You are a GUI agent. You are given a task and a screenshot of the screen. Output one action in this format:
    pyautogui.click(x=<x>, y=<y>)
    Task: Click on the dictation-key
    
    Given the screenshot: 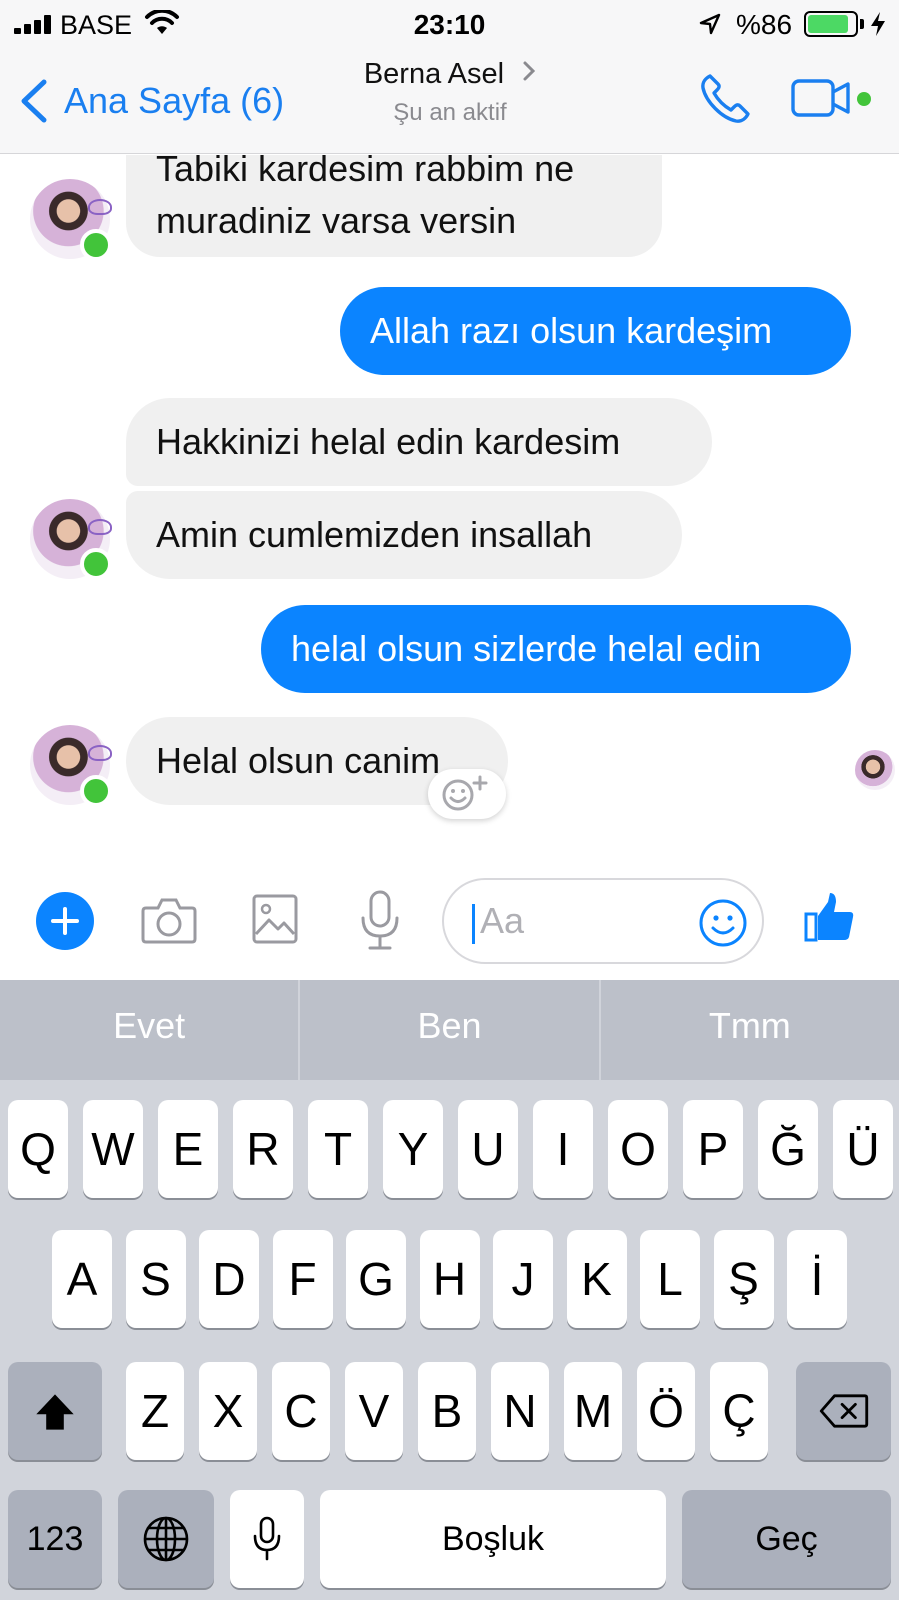 What is the action you would take?
    pyautogui.click(x=267, y=1539)
    